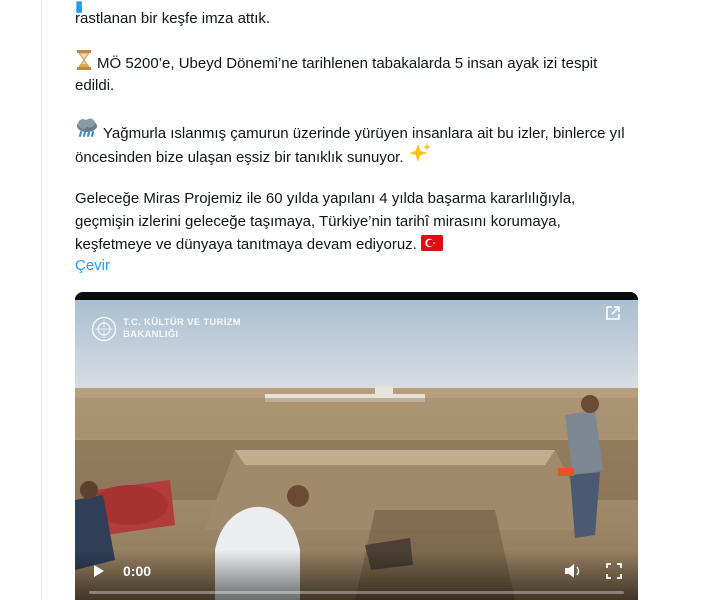 Image resolution: width=721 pixels, height=600 pixels. I want to click on fullscreen-icon, so click(614, 571).